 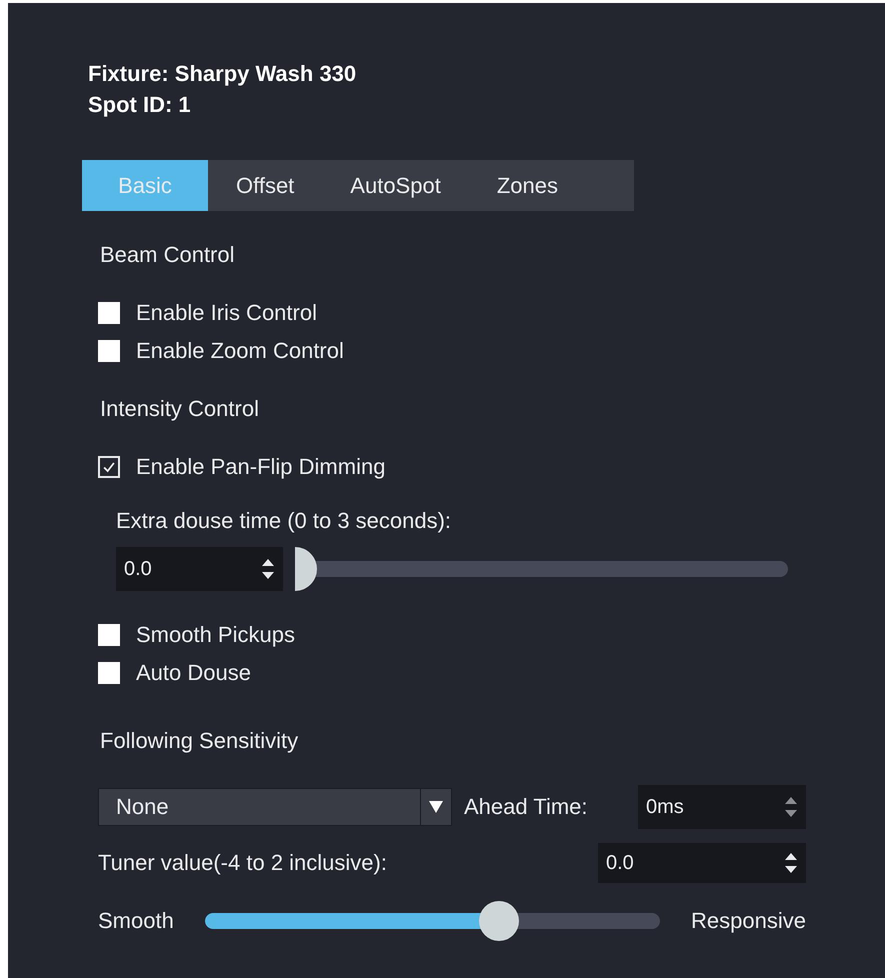 I want to click on checkbox-label: Enable Iris Control, so click(x=226, y=313).